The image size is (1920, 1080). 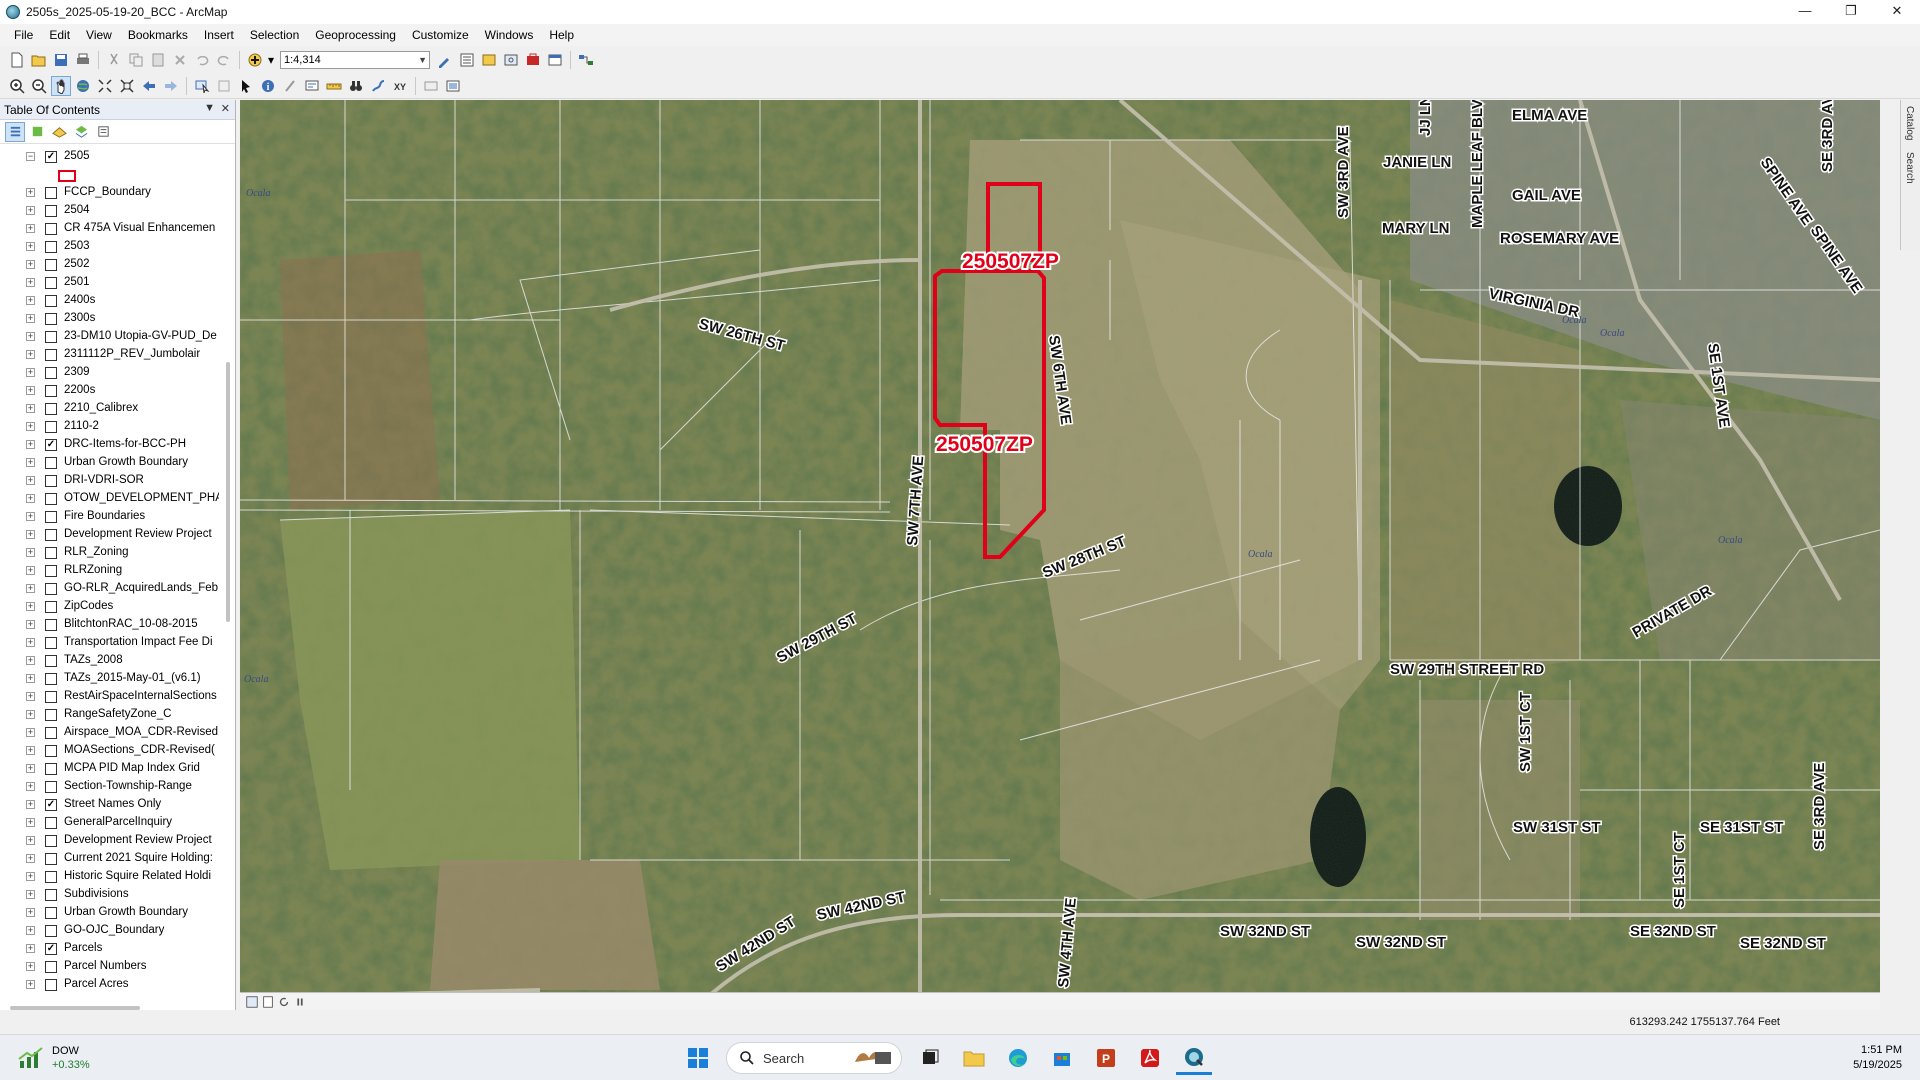 What do you see at coordinates (114, 60) in the screenshot?
I see `cut-icon` at bounding box center [114, 60].